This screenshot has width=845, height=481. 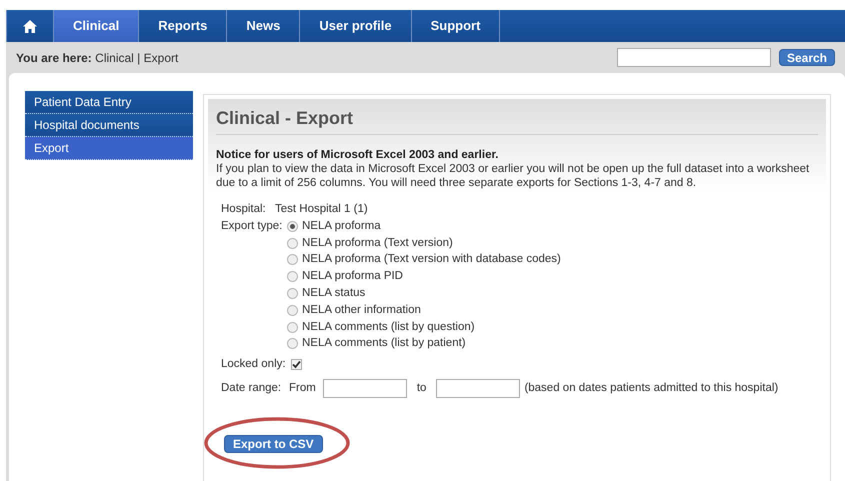 I want to click on field-label: Hospital:, so click(x=244, y=209).